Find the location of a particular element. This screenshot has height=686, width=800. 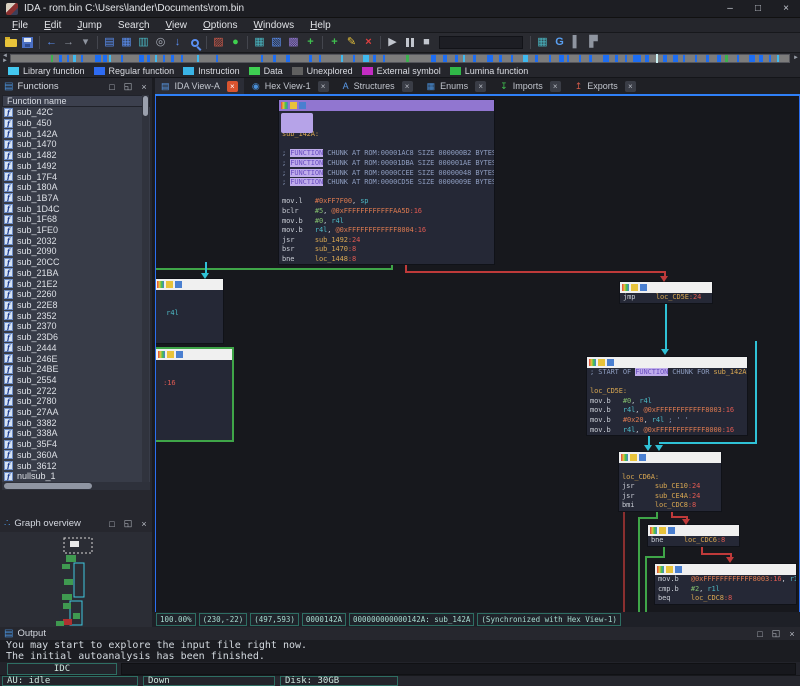

edit-comment-icon: ✎ is located at coordinates (351, 42).